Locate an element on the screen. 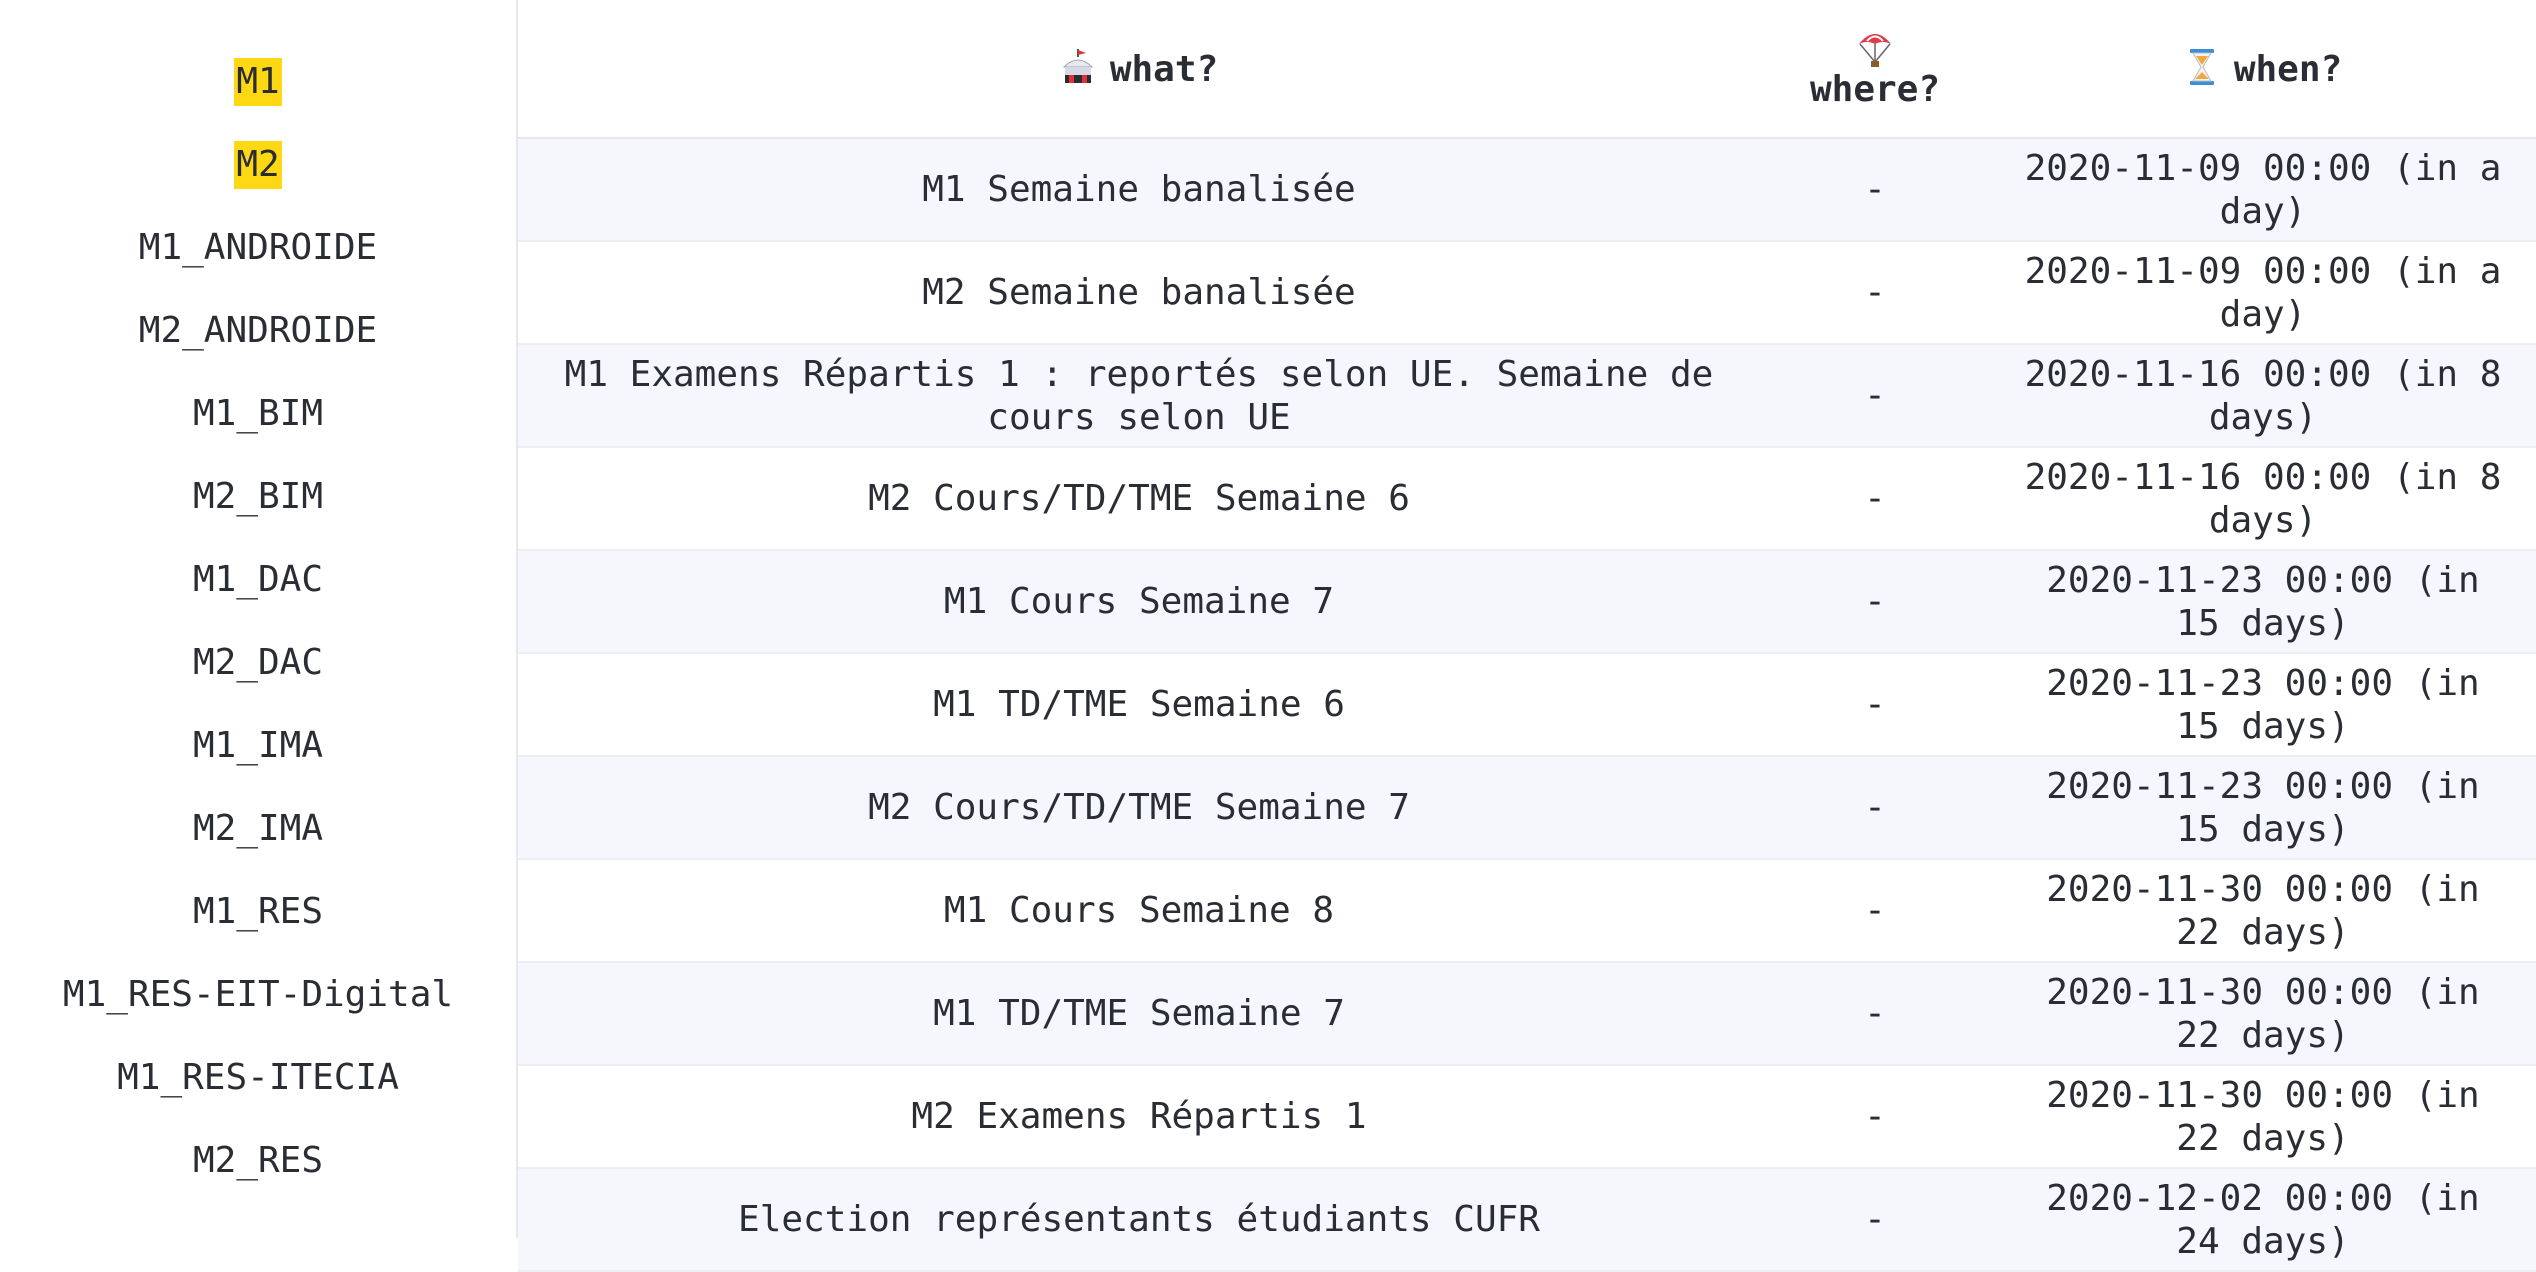 The height and width of the screenshot is (1272, 2536). sidebar-item-m1-res: M1_RES is located at coordinates (258, 929).